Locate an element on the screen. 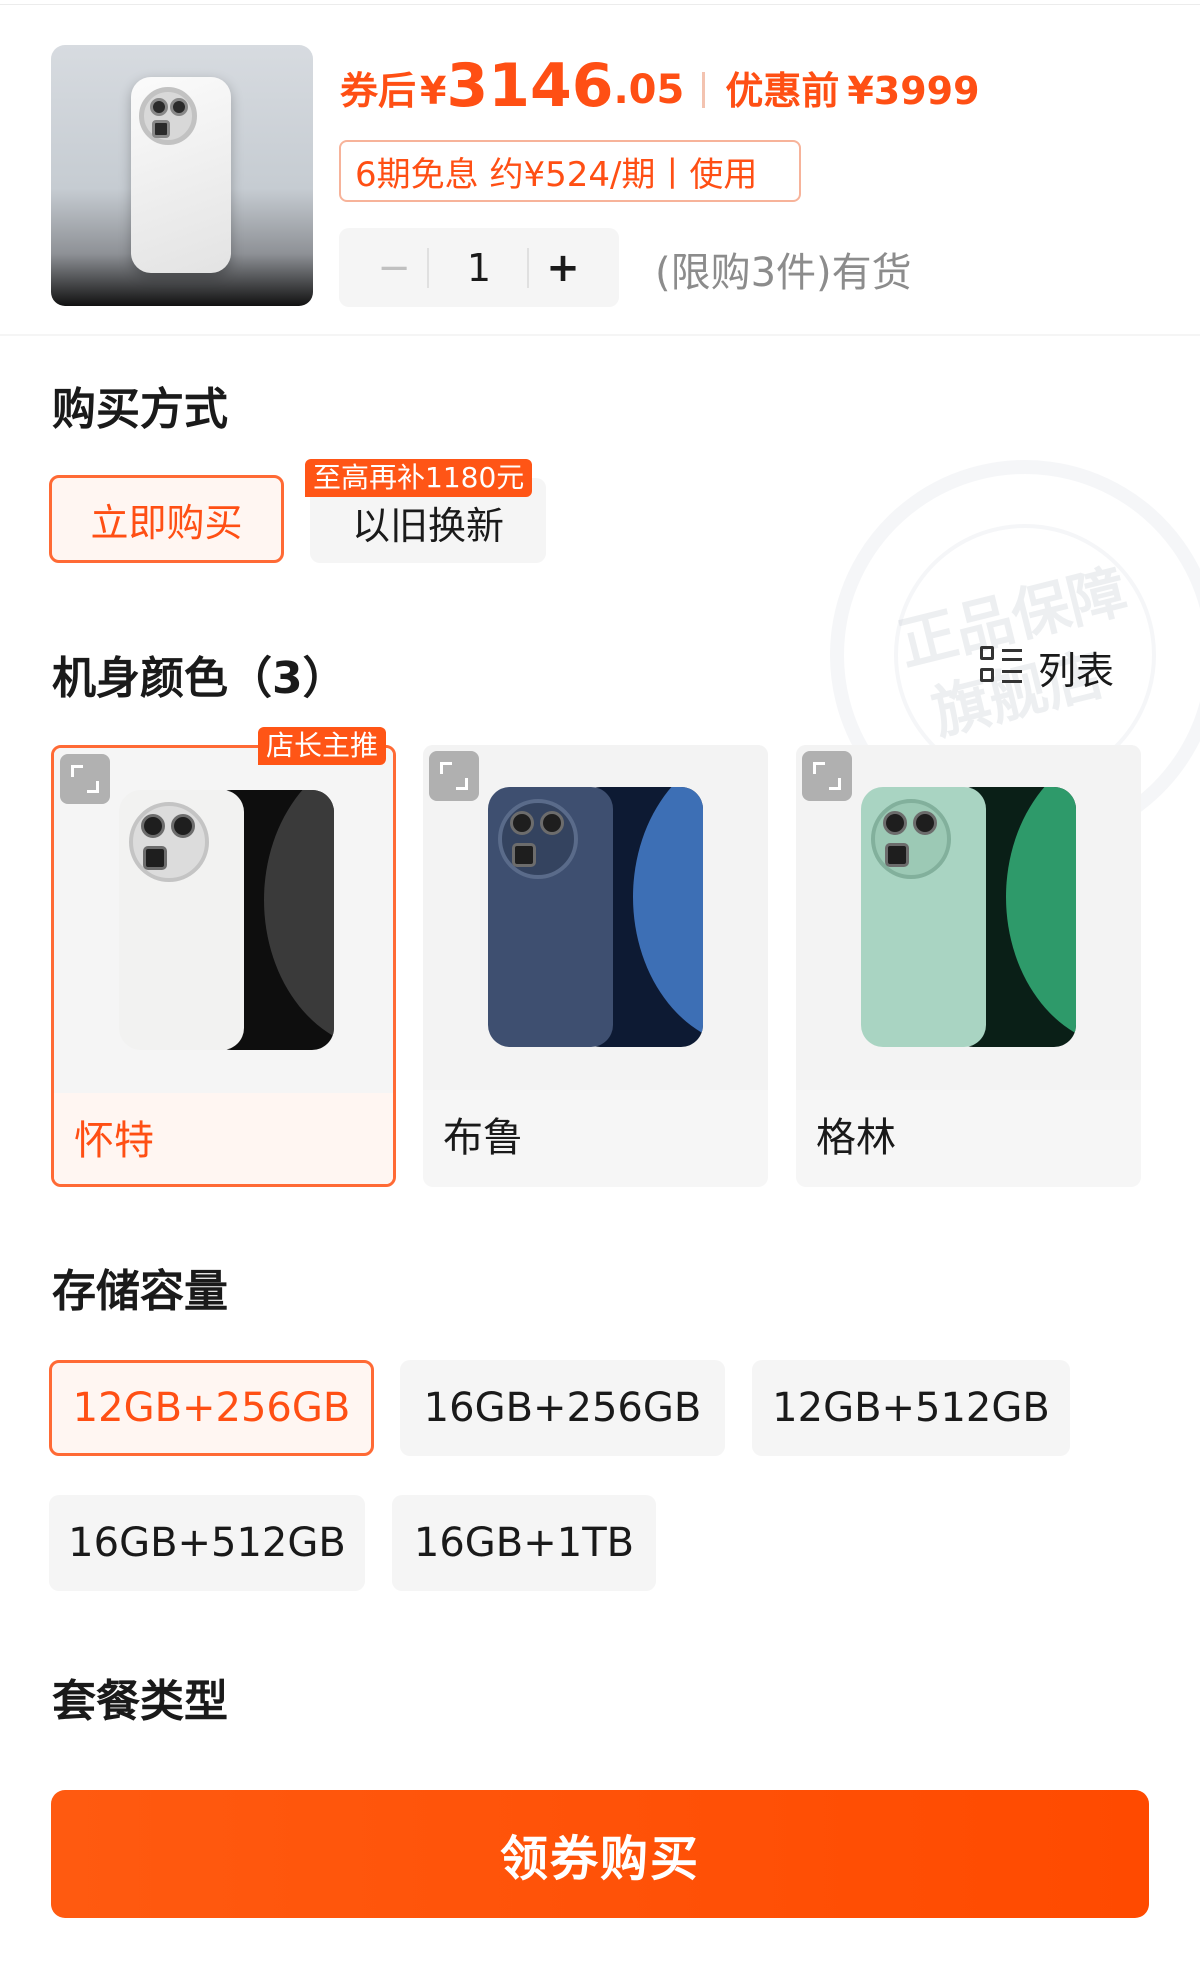 The height and width of the screenshot is (1964, 1200). list-grid-icon is located at coordinates (1002, 667).